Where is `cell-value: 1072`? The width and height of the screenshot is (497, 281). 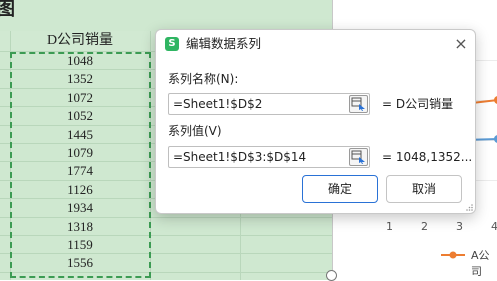
cell-value: 1072 is located at coordinates (80, 98).